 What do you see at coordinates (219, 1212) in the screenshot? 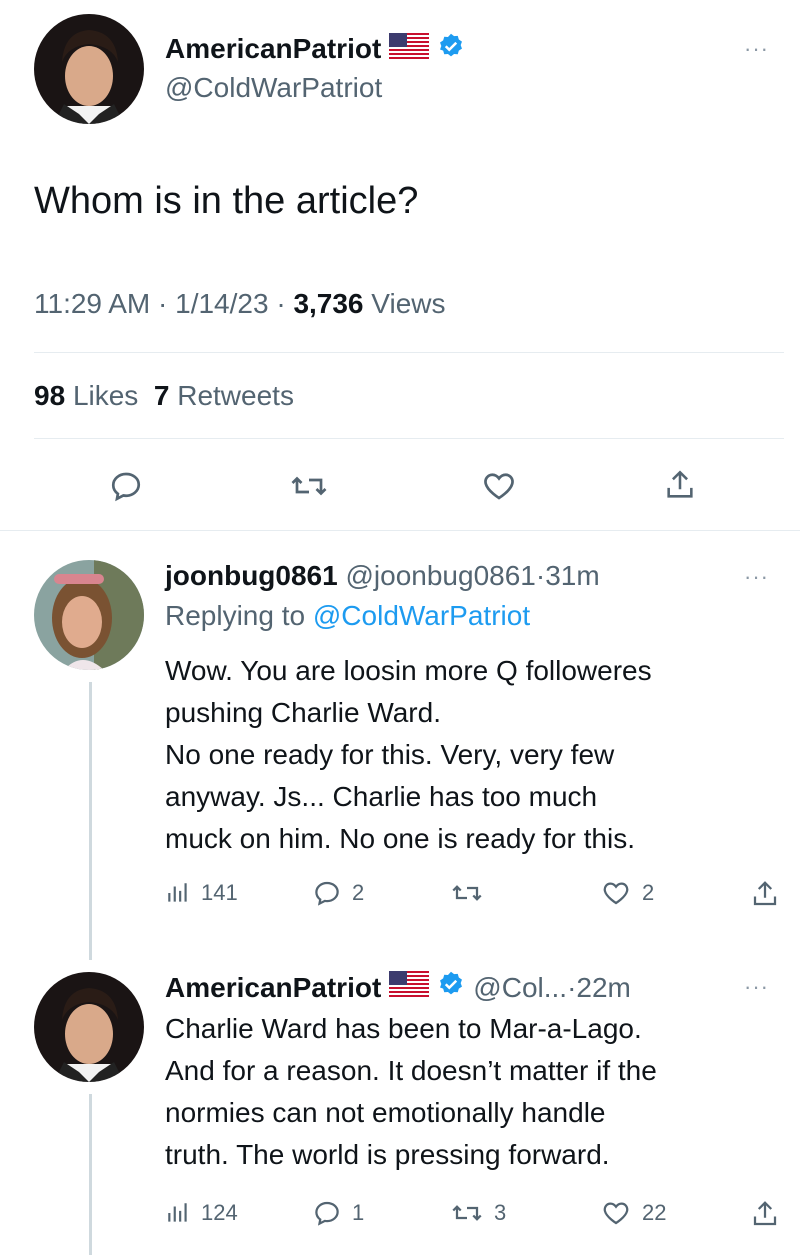
I see `views-count: 124` at bounding box center [219, 1212].